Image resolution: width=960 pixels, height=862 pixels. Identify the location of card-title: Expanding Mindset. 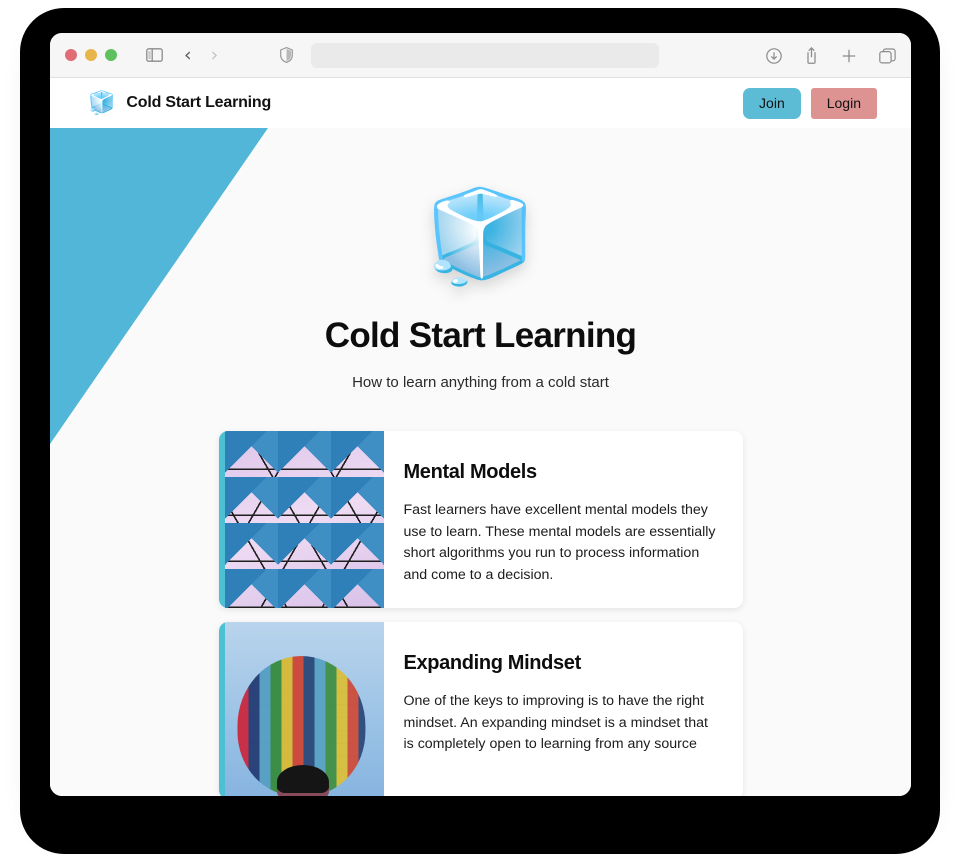
(492, 663).